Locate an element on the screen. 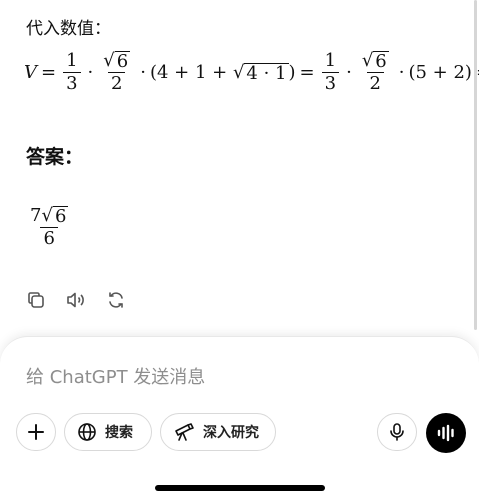 The width and height of the screenshot is (479, 501). refresh-icon is located at coordinates (116, 300).